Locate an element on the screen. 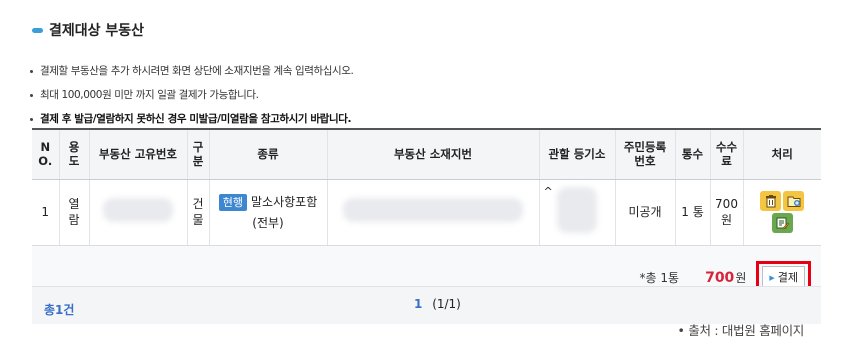  cell-fee: 700 원 is located at coordinates (726, 212).